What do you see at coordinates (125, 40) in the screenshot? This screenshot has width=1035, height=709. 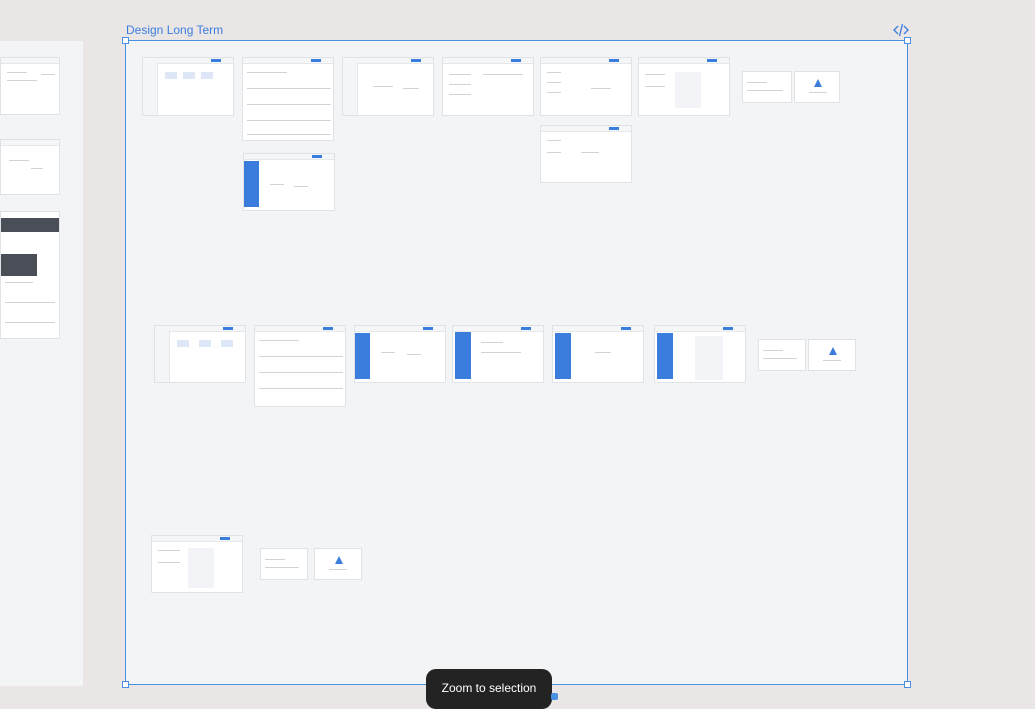 I see `resize-handle-top-left` at bounding box center [125, 40].